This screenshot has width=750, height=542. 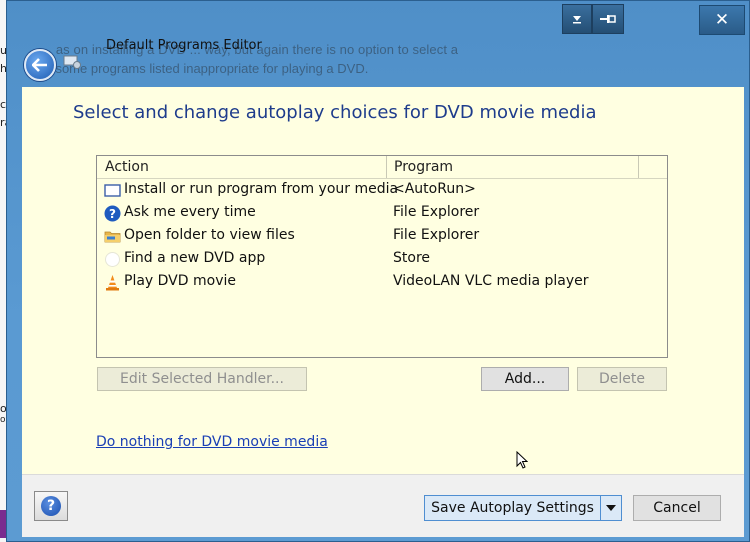 What do you see at coordinates (677, 508) in the screenshot?
I see `cancel-button: Cancel` at bounding box center [677, 508].